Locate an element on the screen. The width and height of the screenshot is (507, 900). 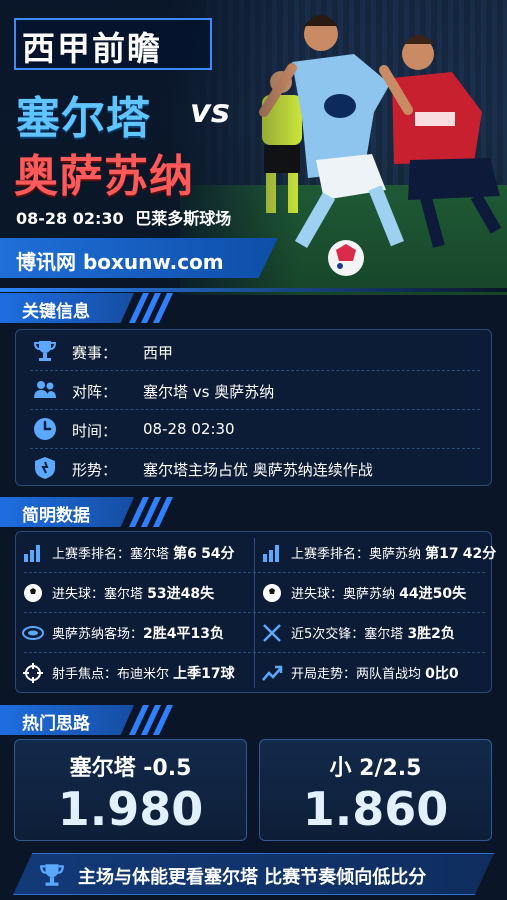
stat-text: 上赛季排名：塞尔塔 第6 54分 is located at coordinates (143, 554).